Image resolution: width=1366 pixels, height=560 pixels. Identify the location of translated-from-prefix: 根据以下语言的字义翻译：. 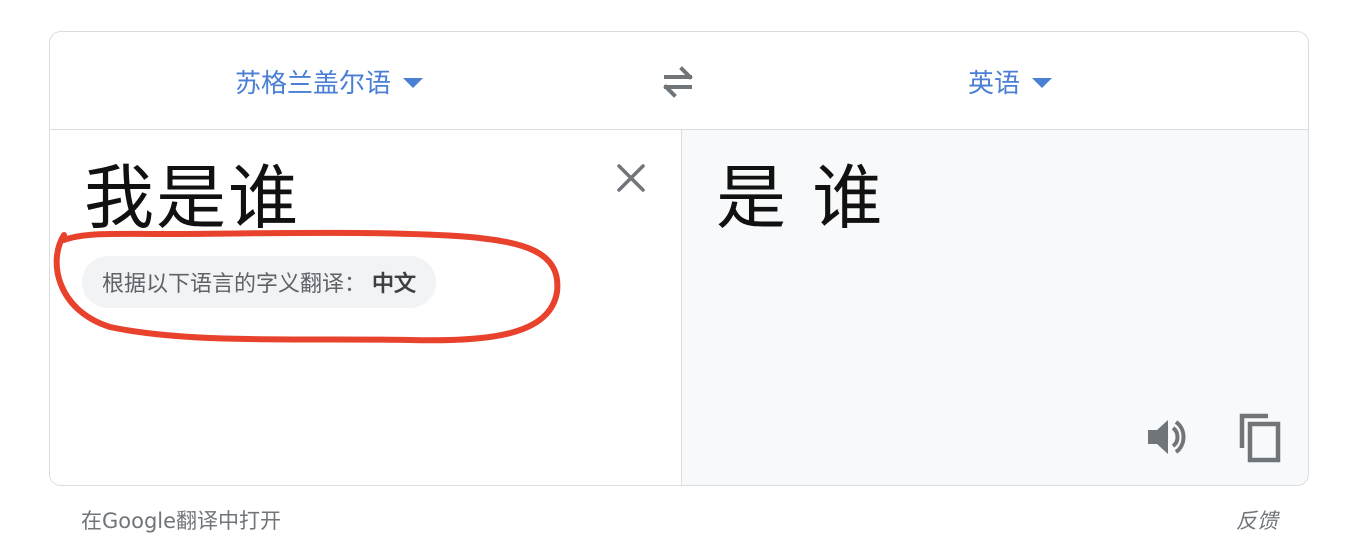
(234, 284).